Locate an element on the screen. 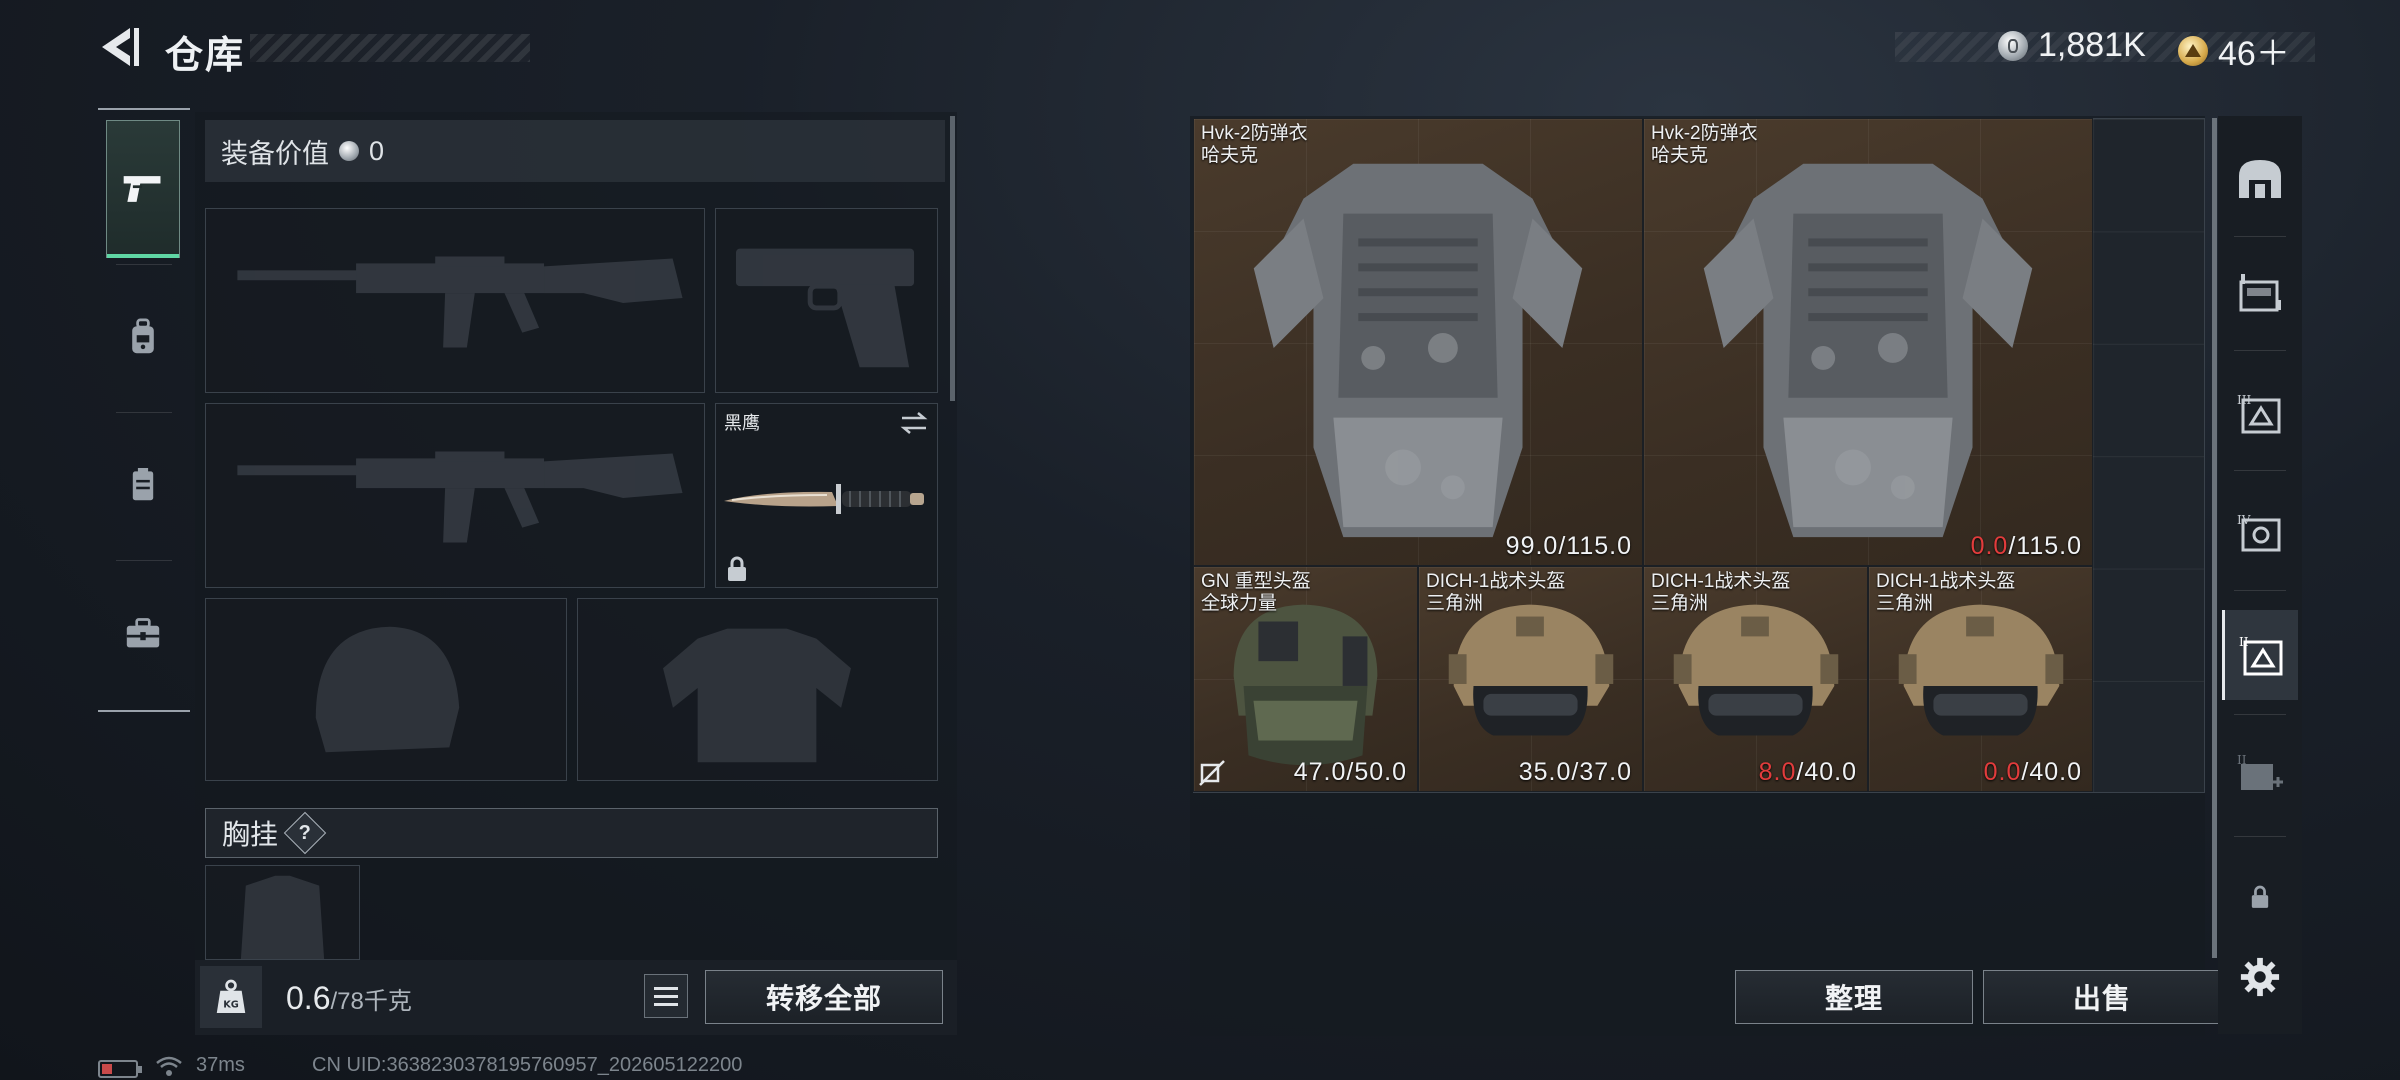 Image resolution: width=2400 pixels, height=1080 pixels. chest-rig-slot is located at coordinates (282, 912).